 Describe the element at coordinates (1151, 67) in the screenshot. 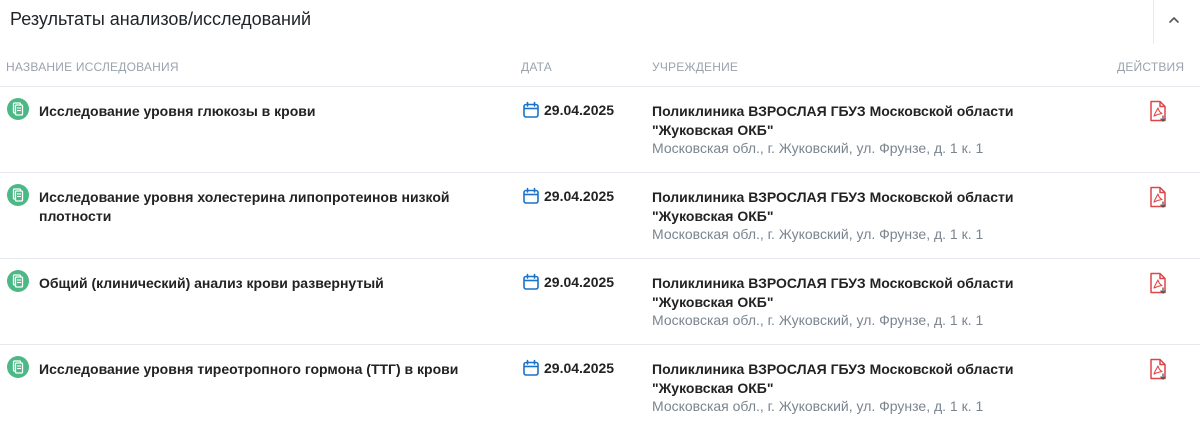

I see `column-header-actions: ДЕЙСТВИЯ` at that location.